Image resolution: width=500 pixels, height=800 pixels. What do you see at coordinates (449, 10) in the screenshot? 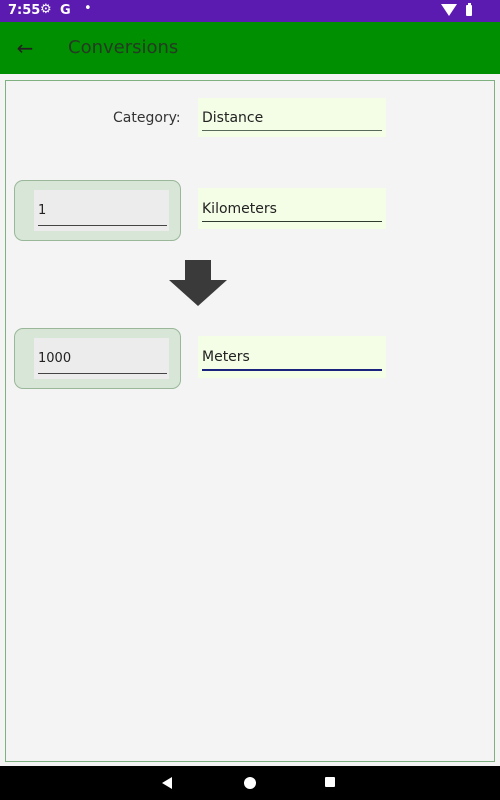
I see `wifi-icon` at bounding box center [449, 10].